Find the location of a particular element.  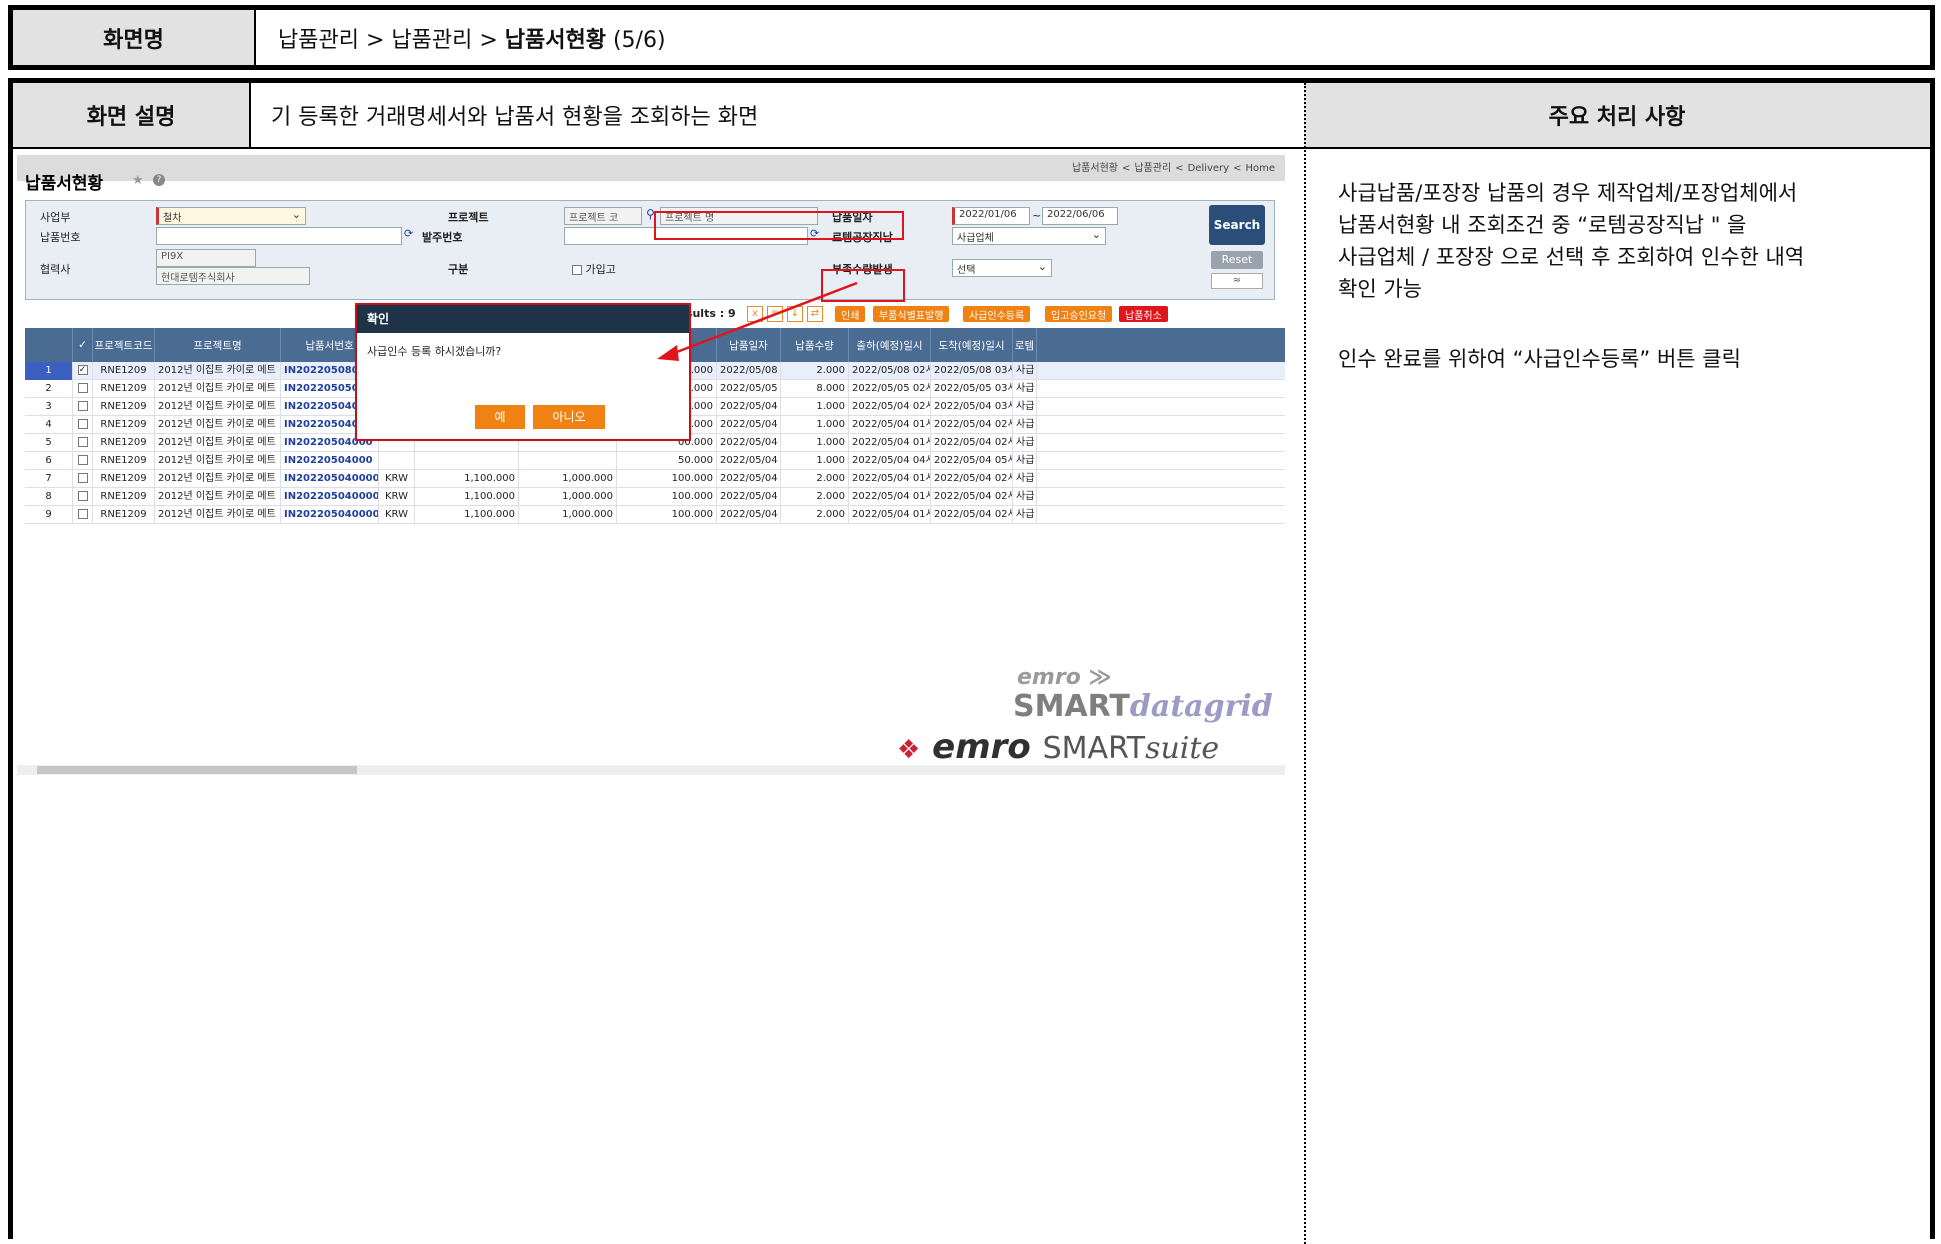

cell-arr: 2022/05/04 02시 is located at coordinates (972, 479).